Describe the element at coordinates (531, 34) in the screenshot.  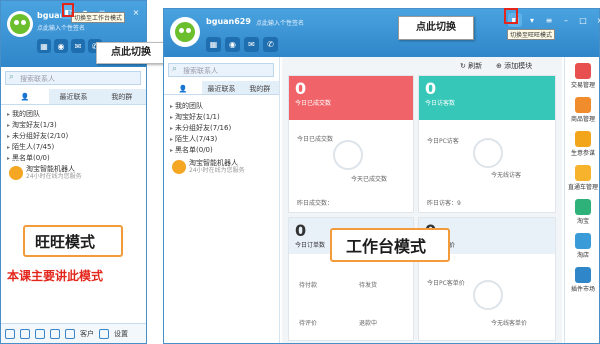
I see `tooltip: 切换至旺旺模式` at that location.